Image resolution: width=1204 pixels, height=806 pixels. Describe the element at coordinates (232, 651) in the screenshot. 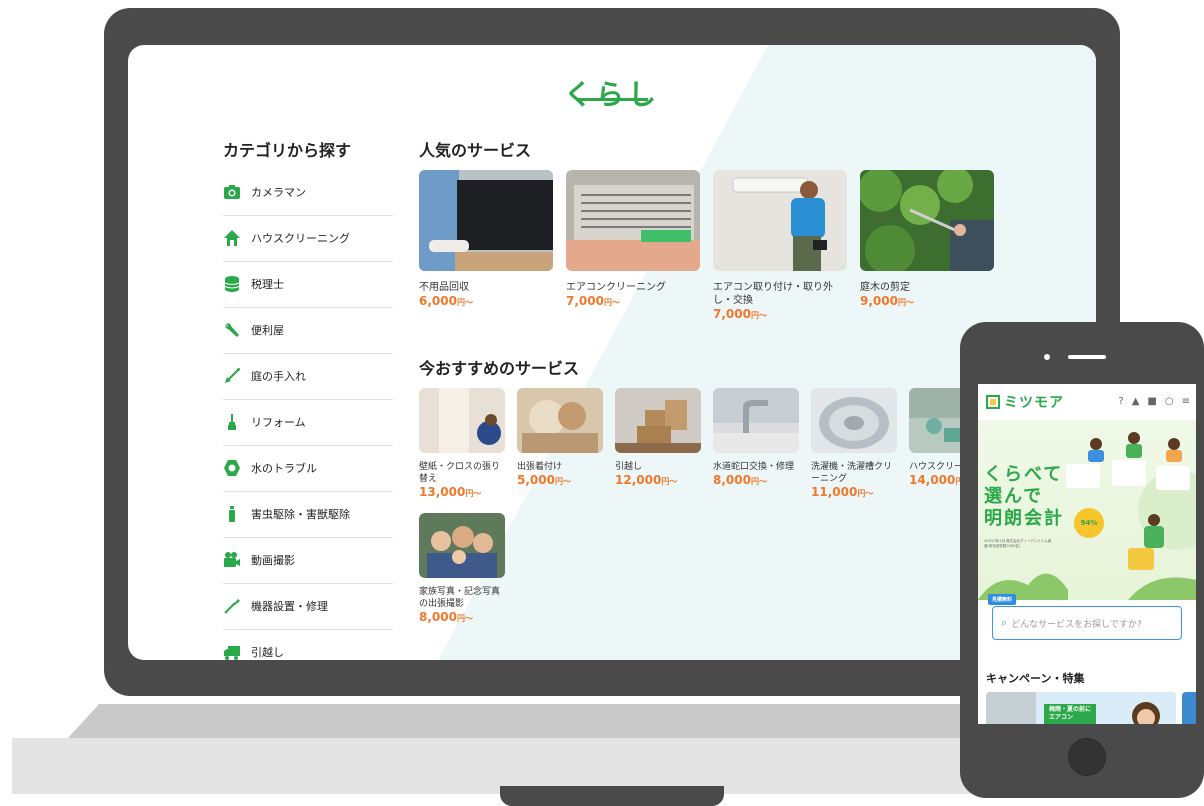

I see `truck-icon` at that location.